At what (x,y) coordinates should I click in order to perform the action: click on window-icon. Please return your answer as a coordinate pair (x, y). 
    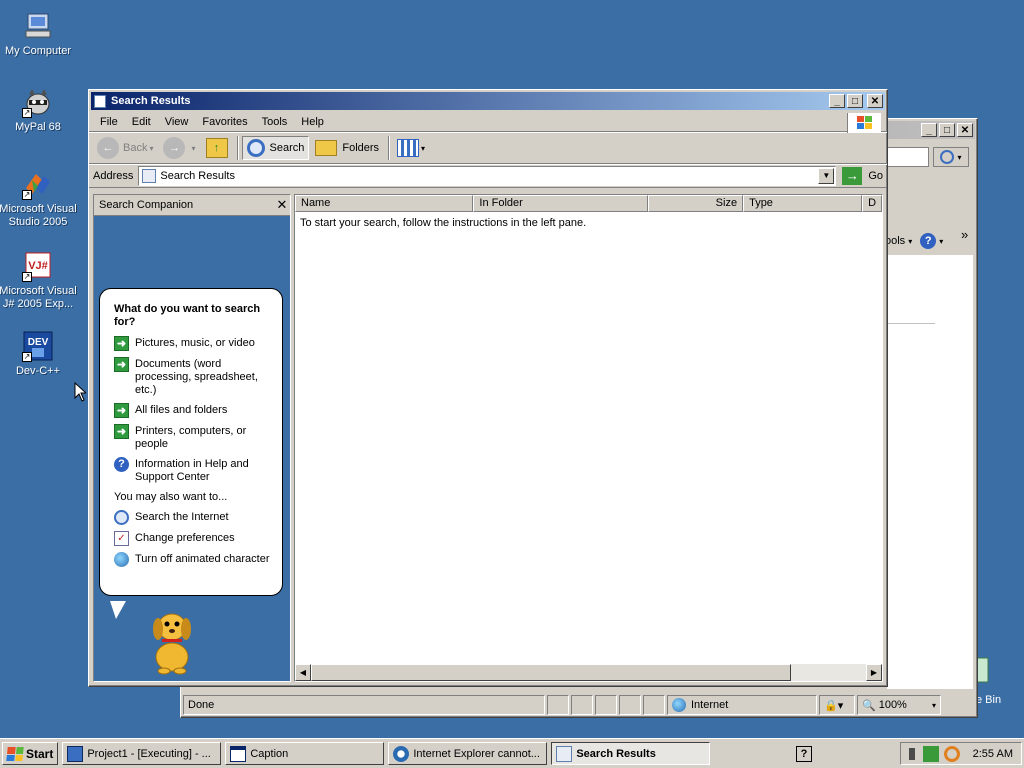
    Looking at the image, I should click on (100, 101).